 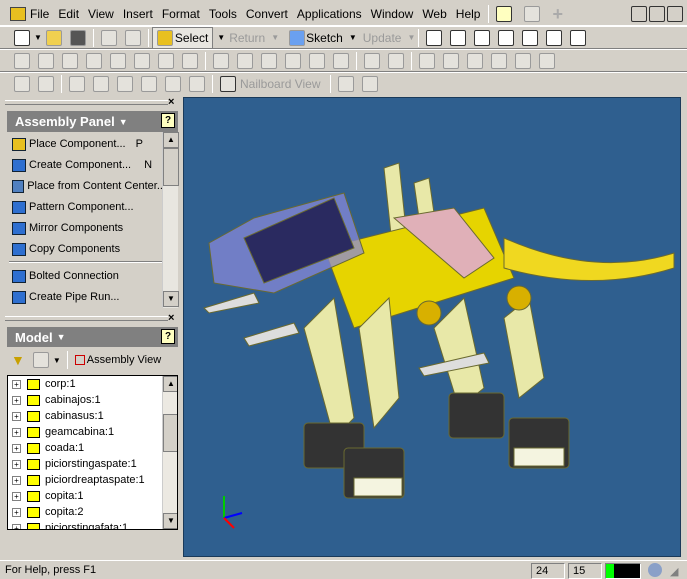 I want to click on new-icon, so click(x=22, y=37).